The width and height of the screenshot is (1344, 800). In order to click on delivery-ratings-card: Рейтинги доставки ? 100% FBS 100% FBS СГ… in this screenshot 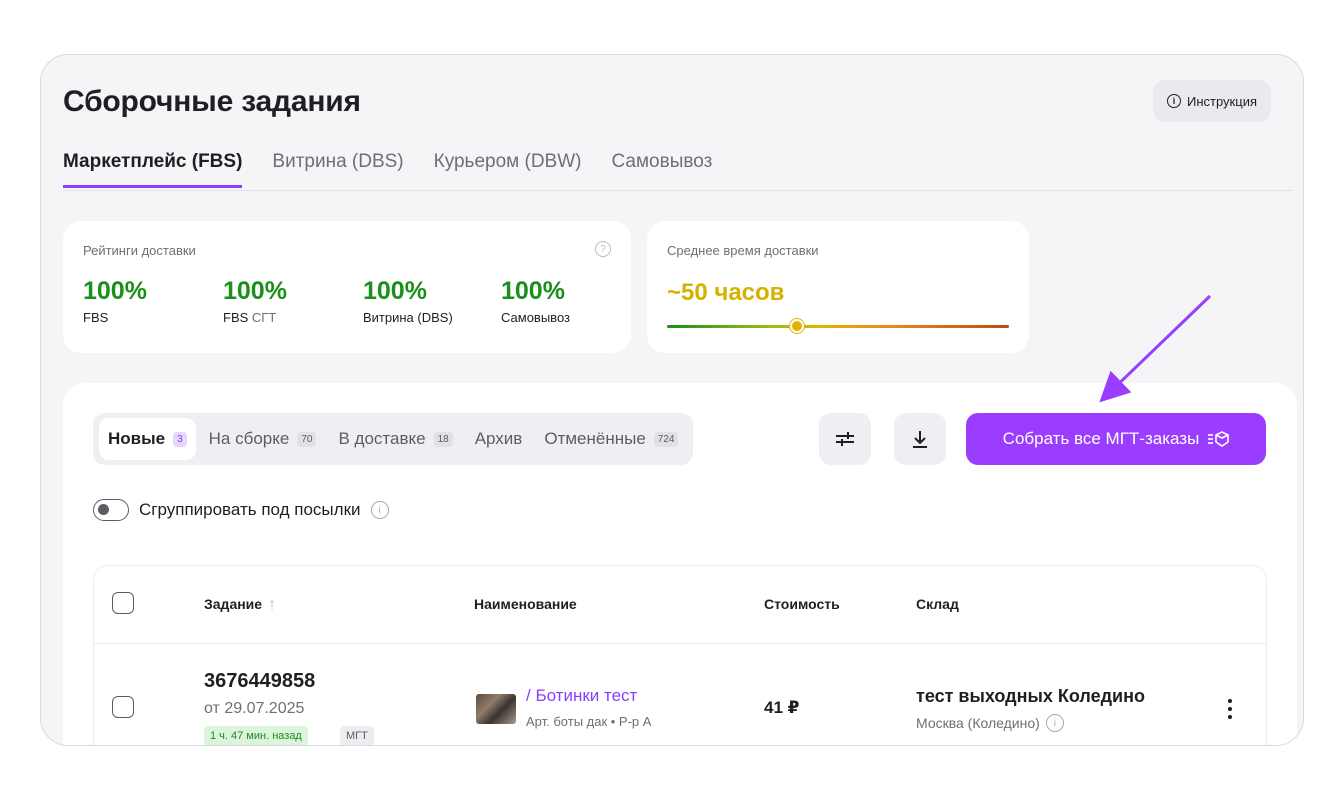, I will do `click(347, 287)`.